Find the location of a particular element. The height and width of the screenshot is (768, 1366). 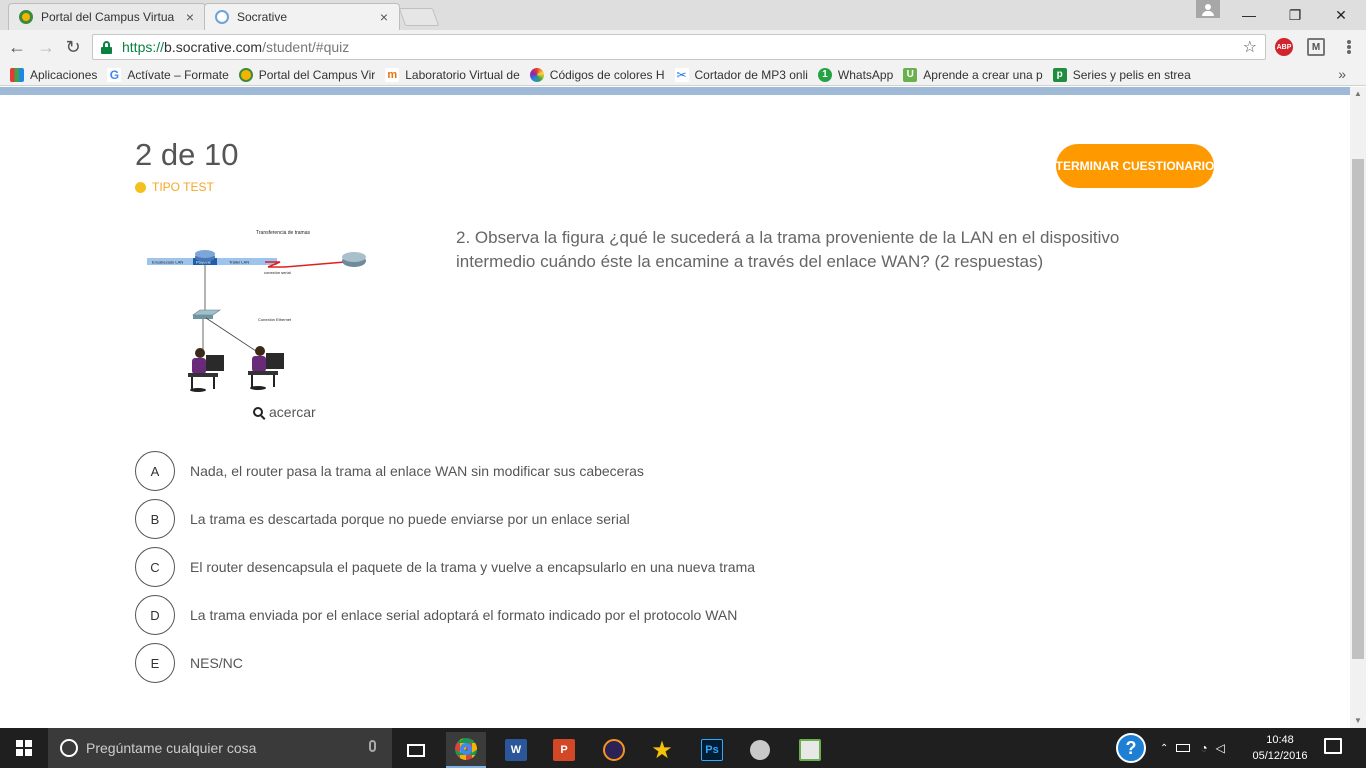

bookmark-whatsapp: 1 WhatsApp is located at coordinates (855, 74).